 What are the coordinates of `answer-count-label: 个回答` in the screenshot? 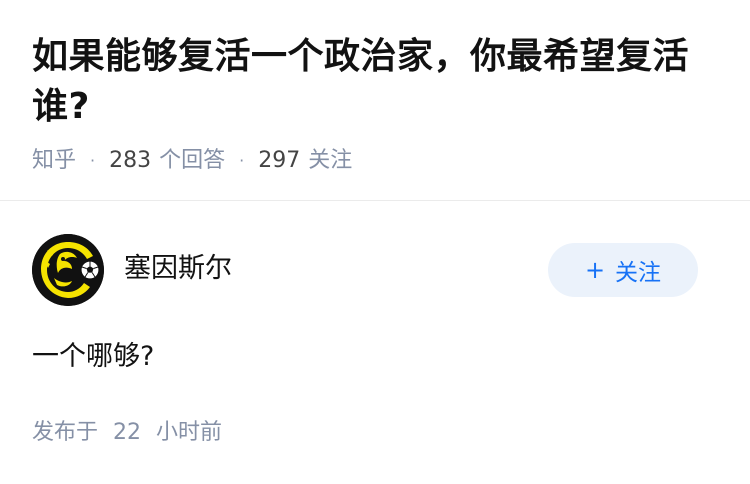 It's located at (192, 161).